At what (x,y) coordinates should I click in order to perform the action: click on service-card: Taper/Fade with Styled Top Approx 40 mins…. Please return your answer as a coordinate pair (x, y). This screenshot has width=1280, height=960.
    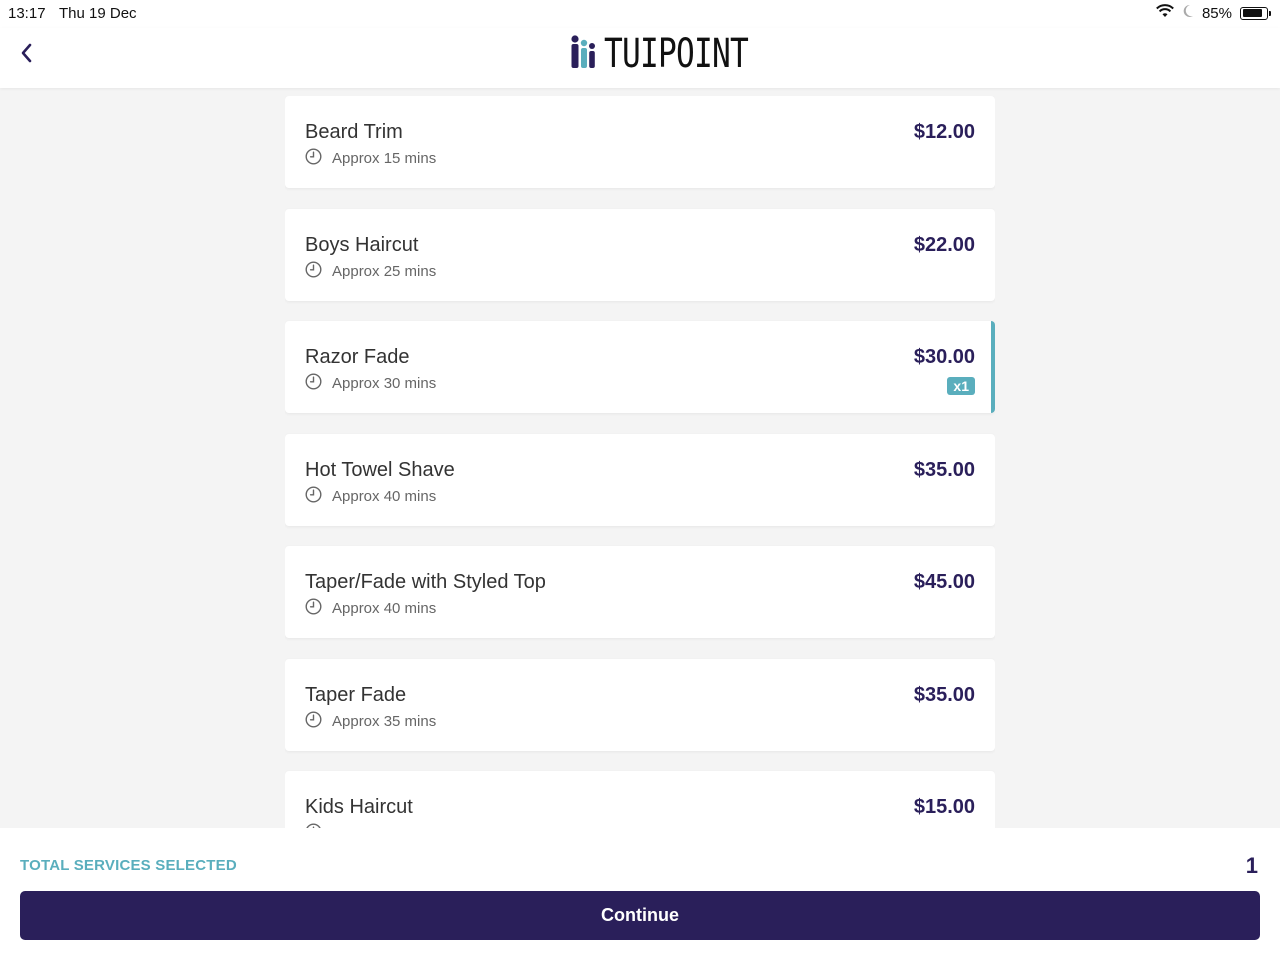
    Looking at the image, I should click on (640, 592).